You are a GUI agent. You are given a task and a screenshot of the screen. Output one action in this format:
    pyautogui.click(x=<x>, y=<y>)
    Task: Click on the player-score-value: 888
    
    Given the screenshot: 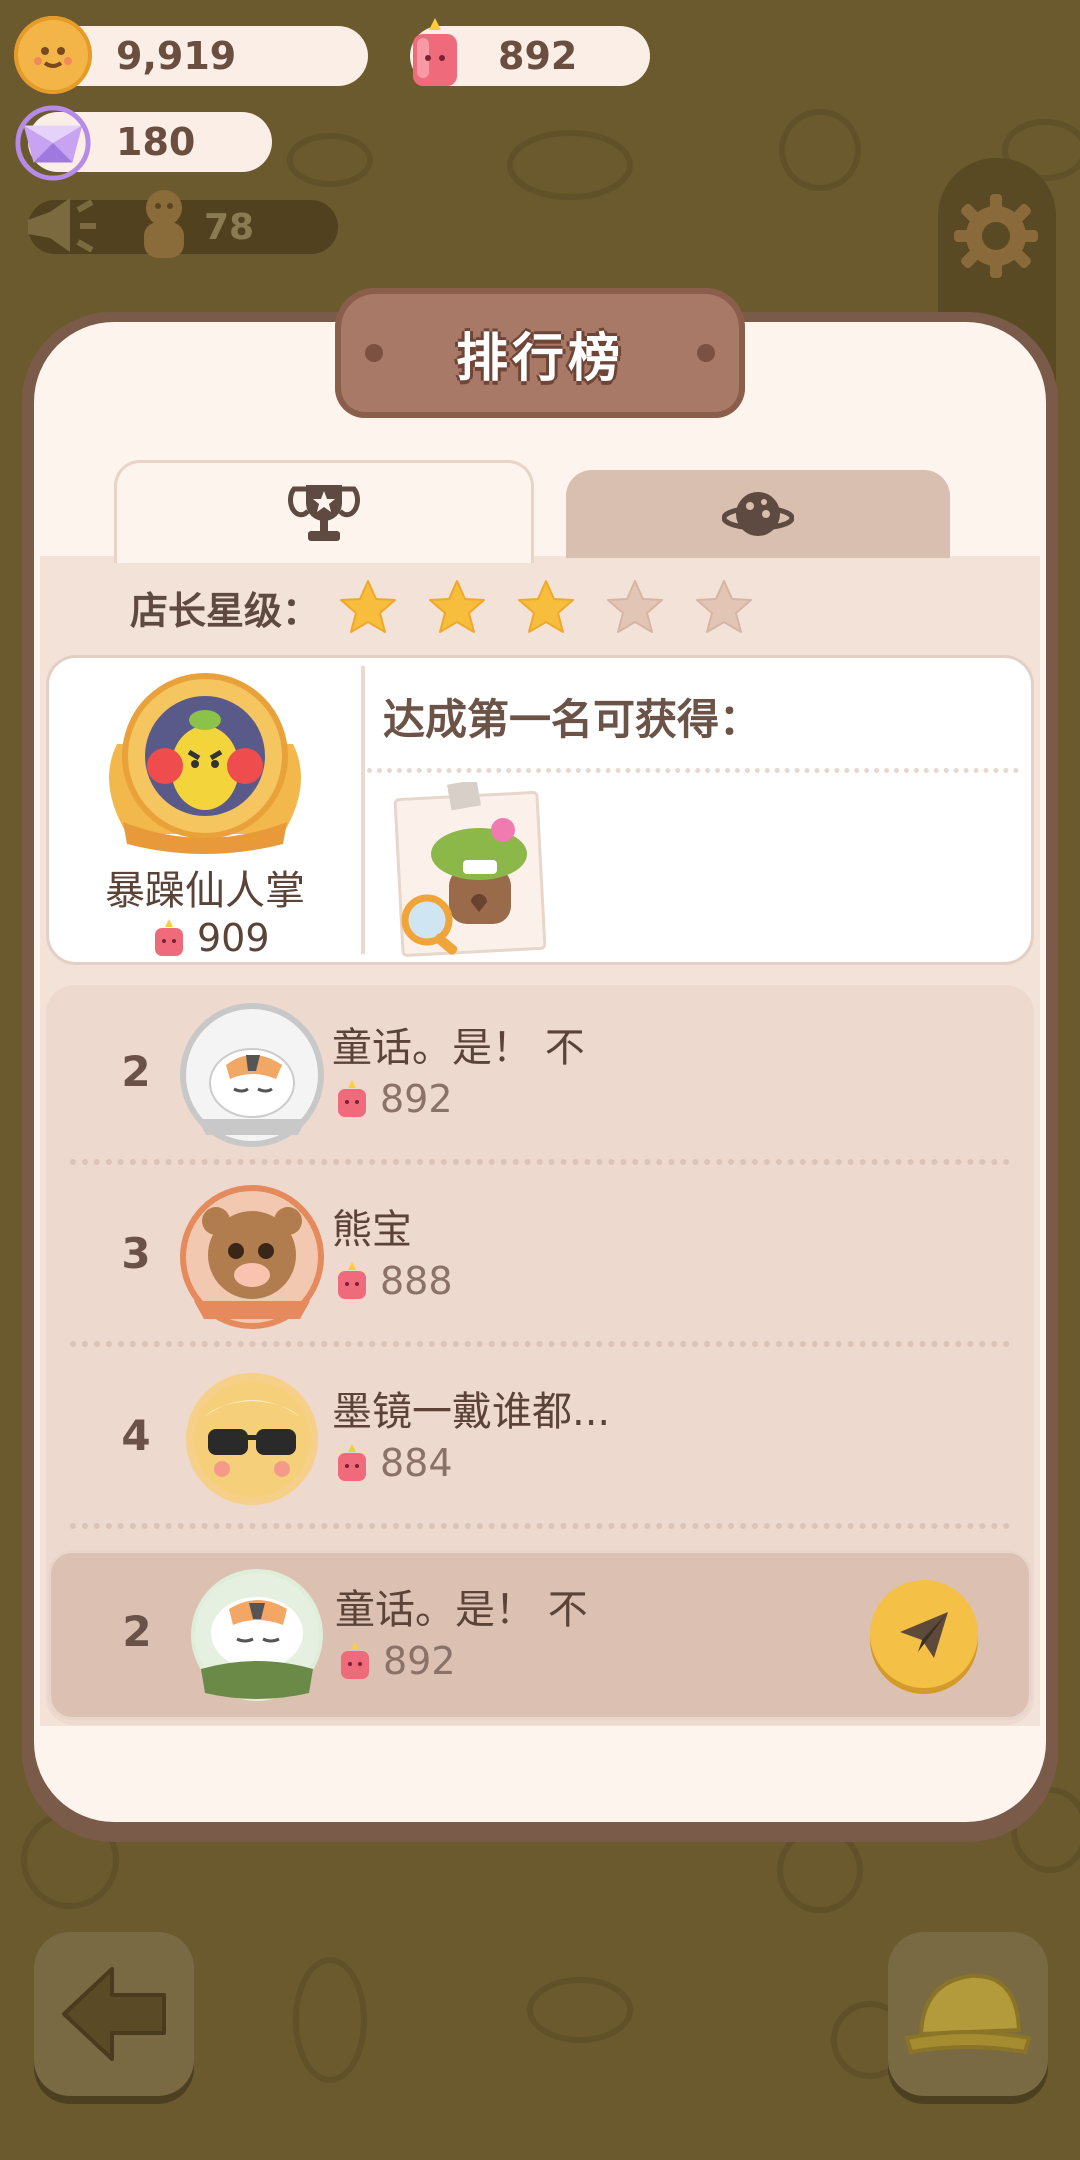 What is the action you would take?
    pyautogui.click(x=416, y=1281)
    